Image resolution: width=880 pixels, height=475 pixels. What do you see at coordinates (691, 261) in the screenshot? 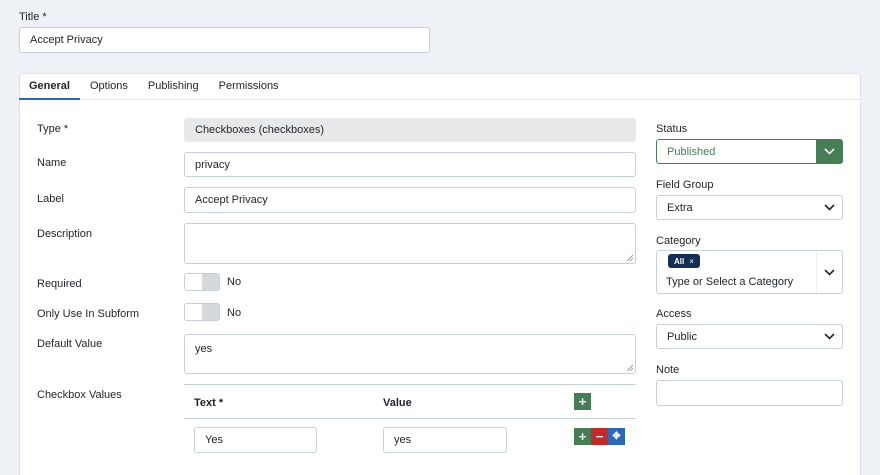
I see `tag-remove-icon: ×` at bounding box center [691, 261].